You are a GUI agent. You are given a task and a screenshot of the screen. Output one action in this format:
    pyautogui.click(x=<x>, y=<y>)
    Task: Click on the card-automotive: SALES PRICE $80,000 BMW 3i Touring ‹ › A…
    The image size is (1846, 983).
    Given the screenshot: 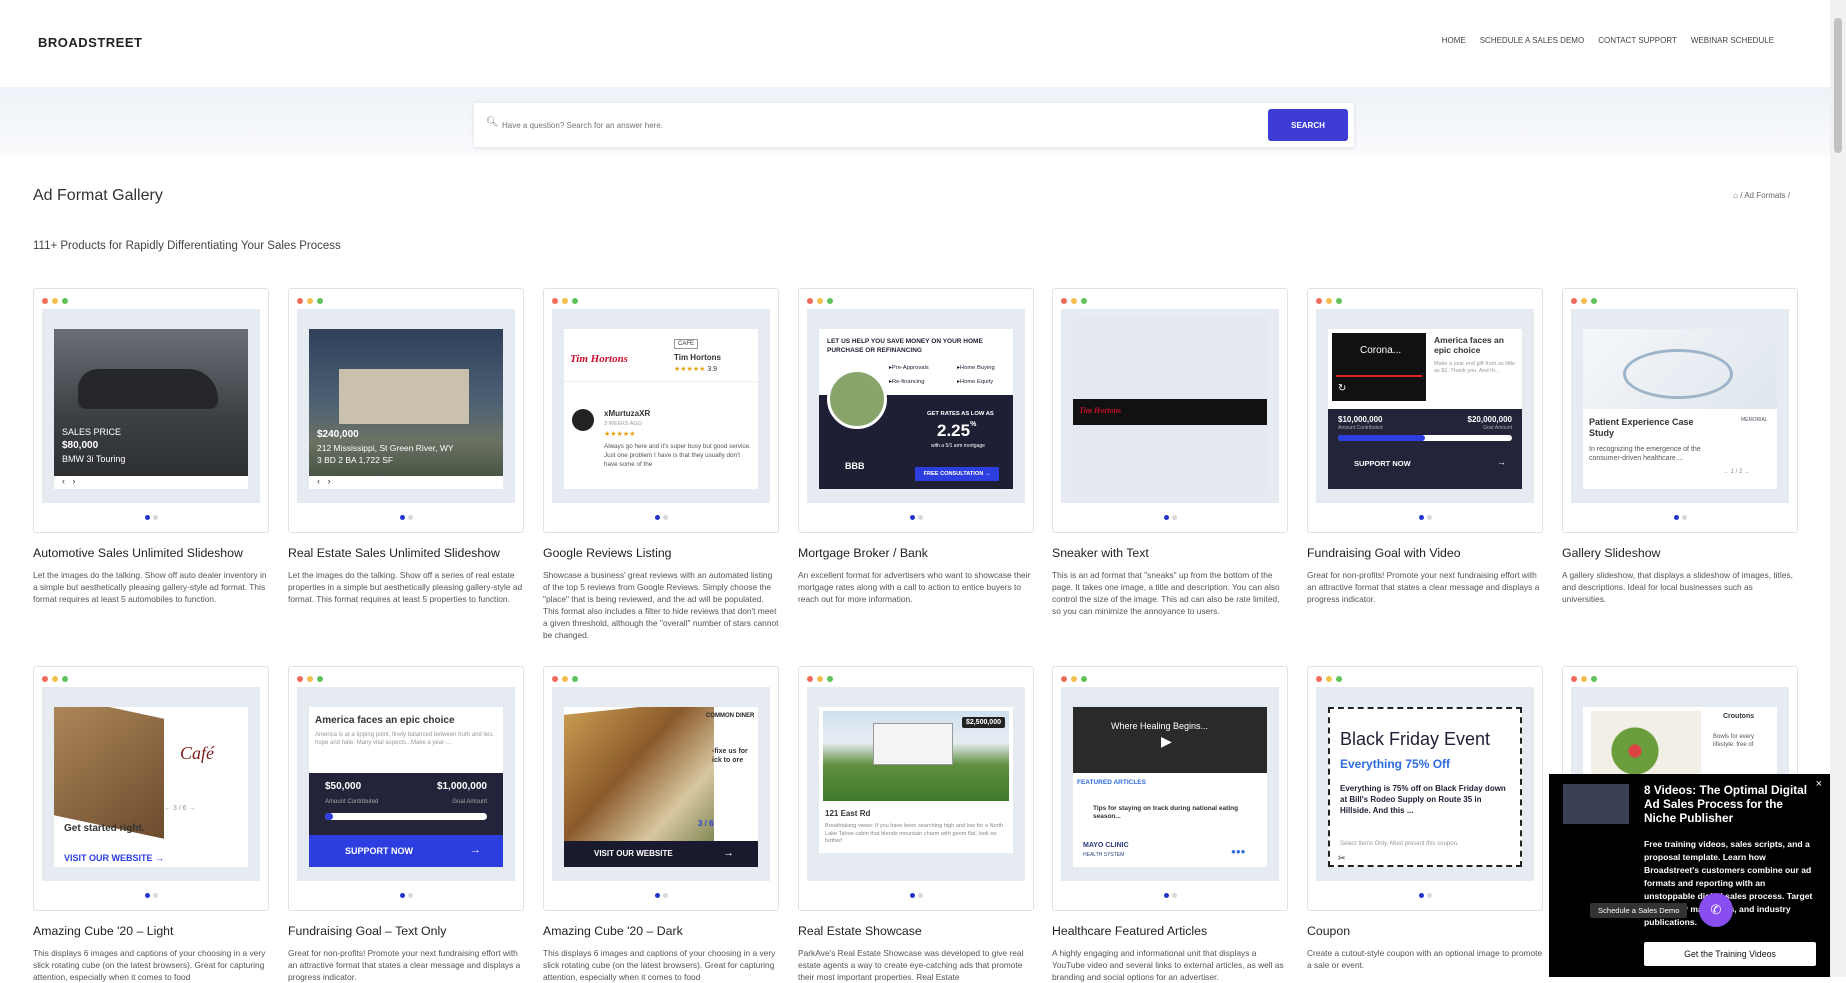 What is the action you would take?
    pyautogui.click(x=151, y=446)
    